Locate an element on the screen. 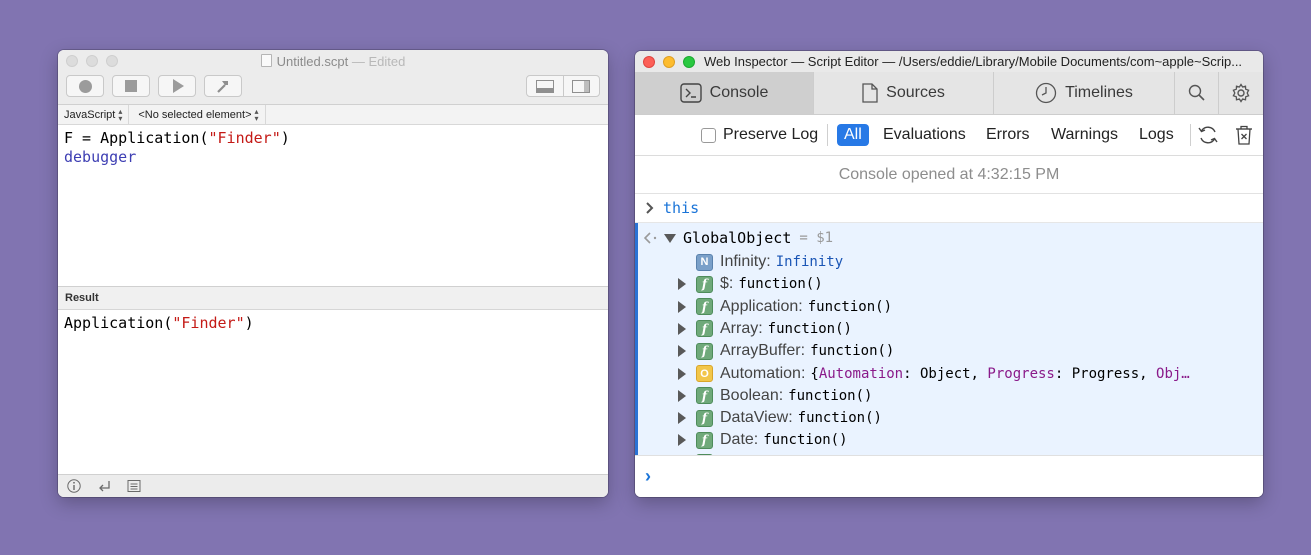 The width and height of the screenshot is (1311, 555). zoom-window-button is located at coordinates (689, 62).